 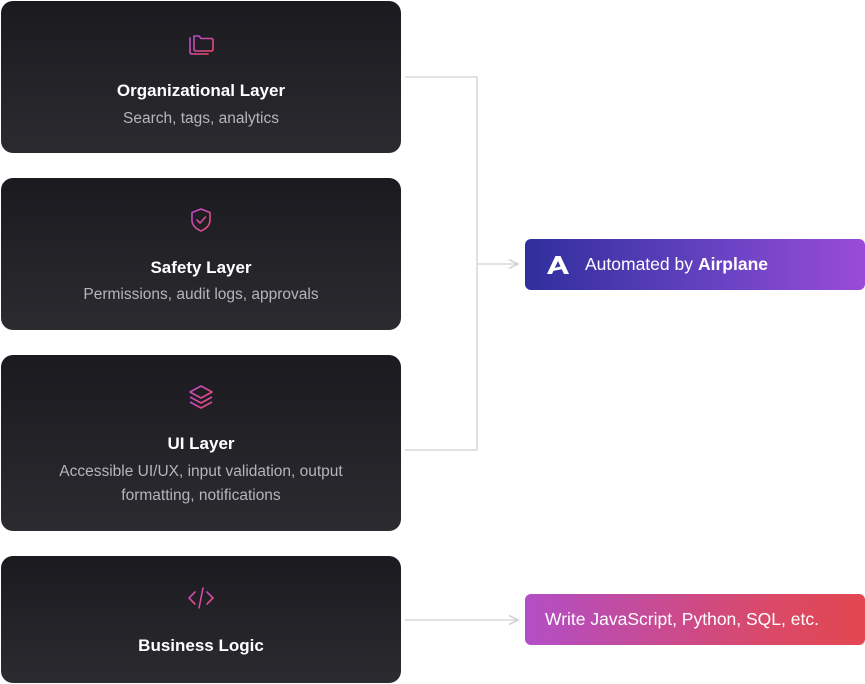 What do you see at coordinates (558, 264) in the screenshot?
I see `airplane-logo-icon` at bounding box center [558, 264].